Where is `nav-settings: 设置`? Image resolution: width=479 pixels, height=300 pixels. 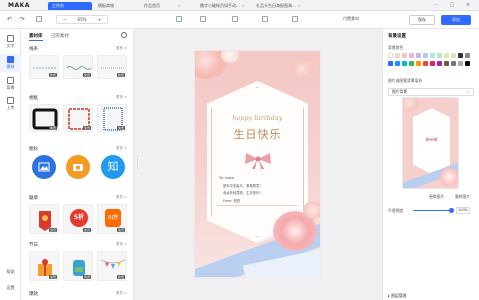
nav-settings: 设置 is located at coordinates (10, 288).